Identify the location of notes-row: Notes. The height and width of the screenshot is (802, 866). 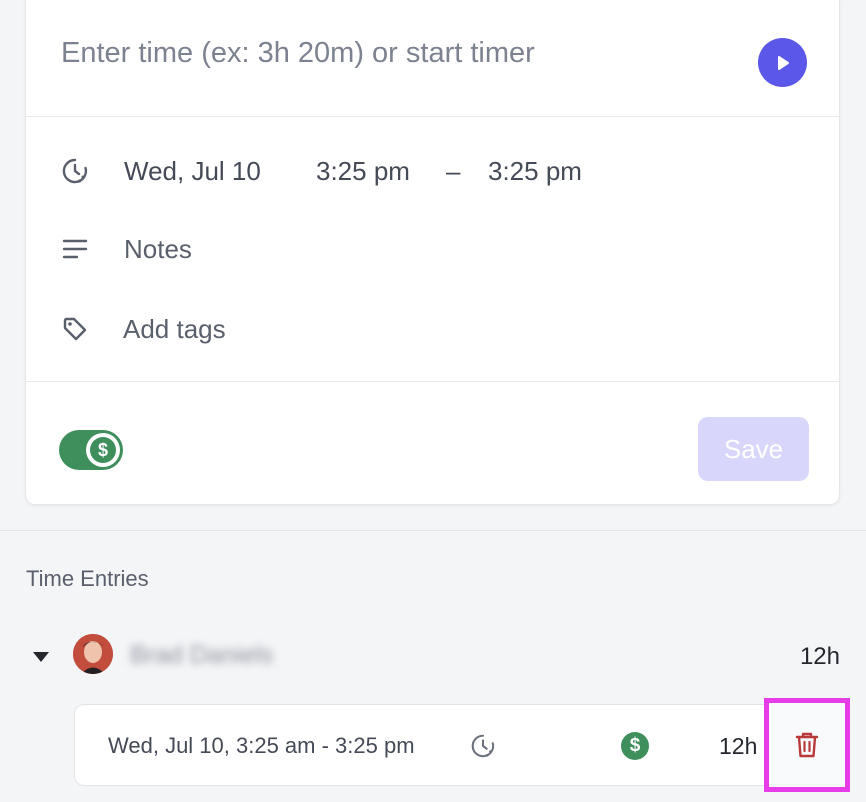
(432, 249).